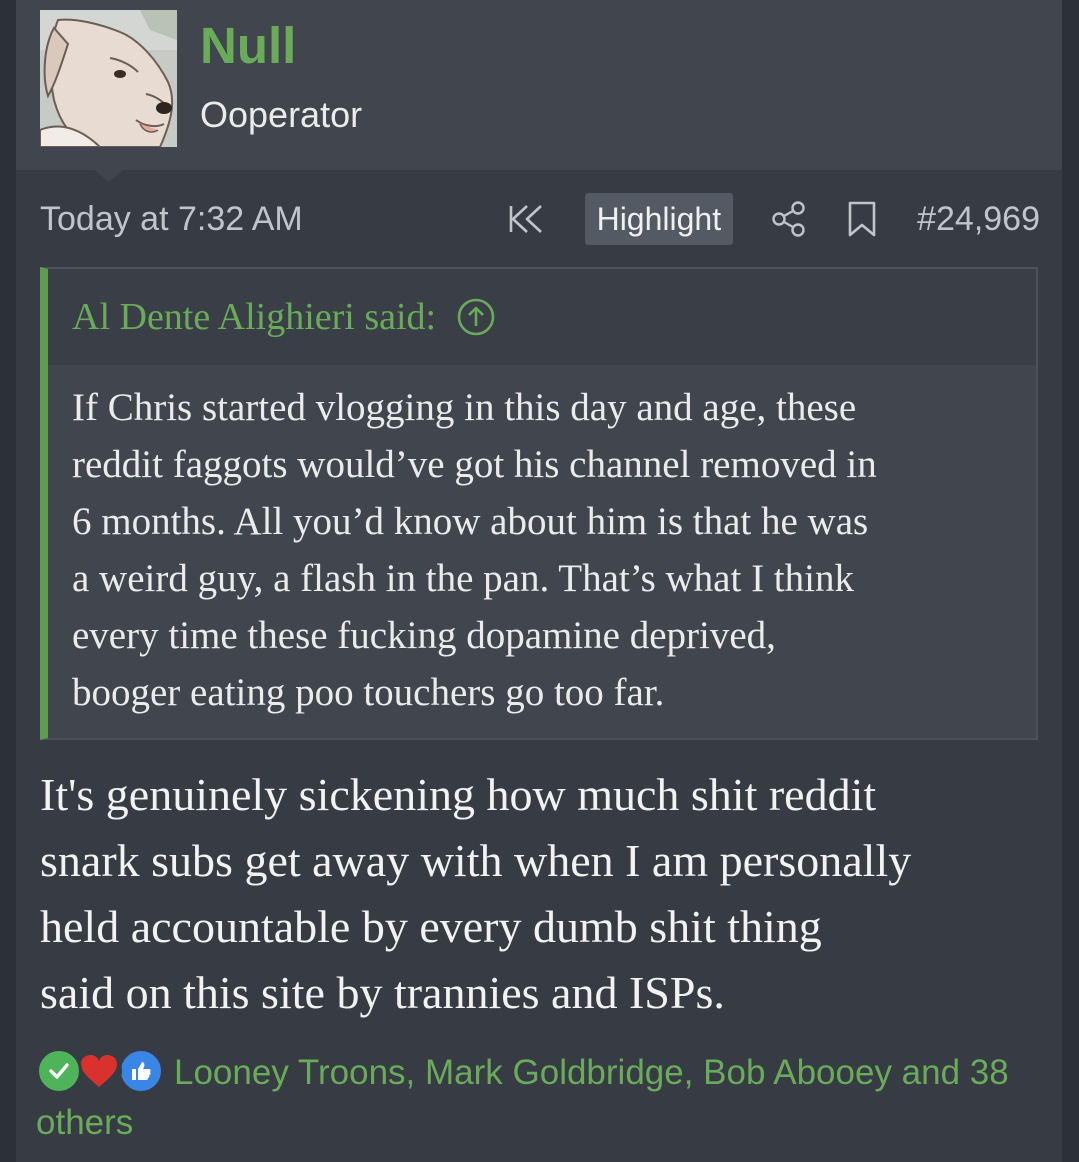 The image size is (1079, 1162). What do you see at coordinates (527, 219) in the screenshot?
I see `rewind-icon` at bounding box center [527, 219].